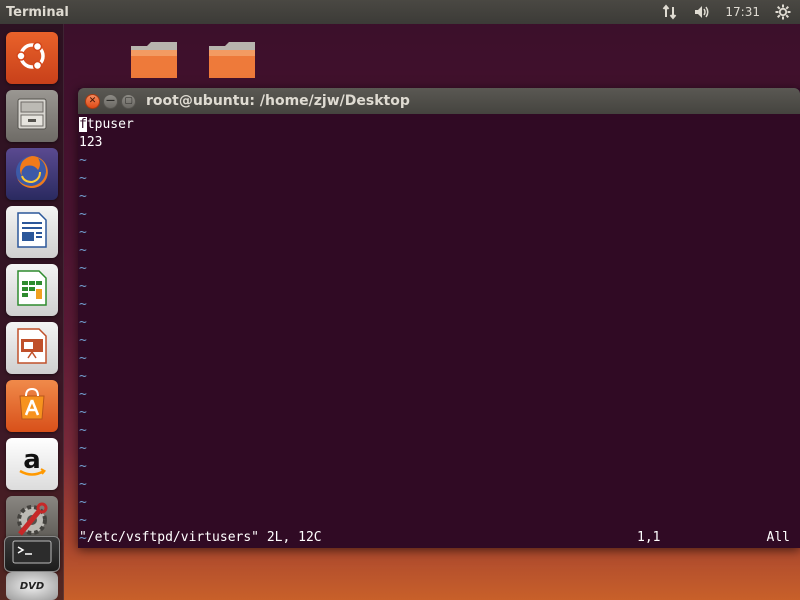 Image resolution: width=800 pixels, height=600 pixels. I want to click on indicator-area: 17:31, so click(730, 12).